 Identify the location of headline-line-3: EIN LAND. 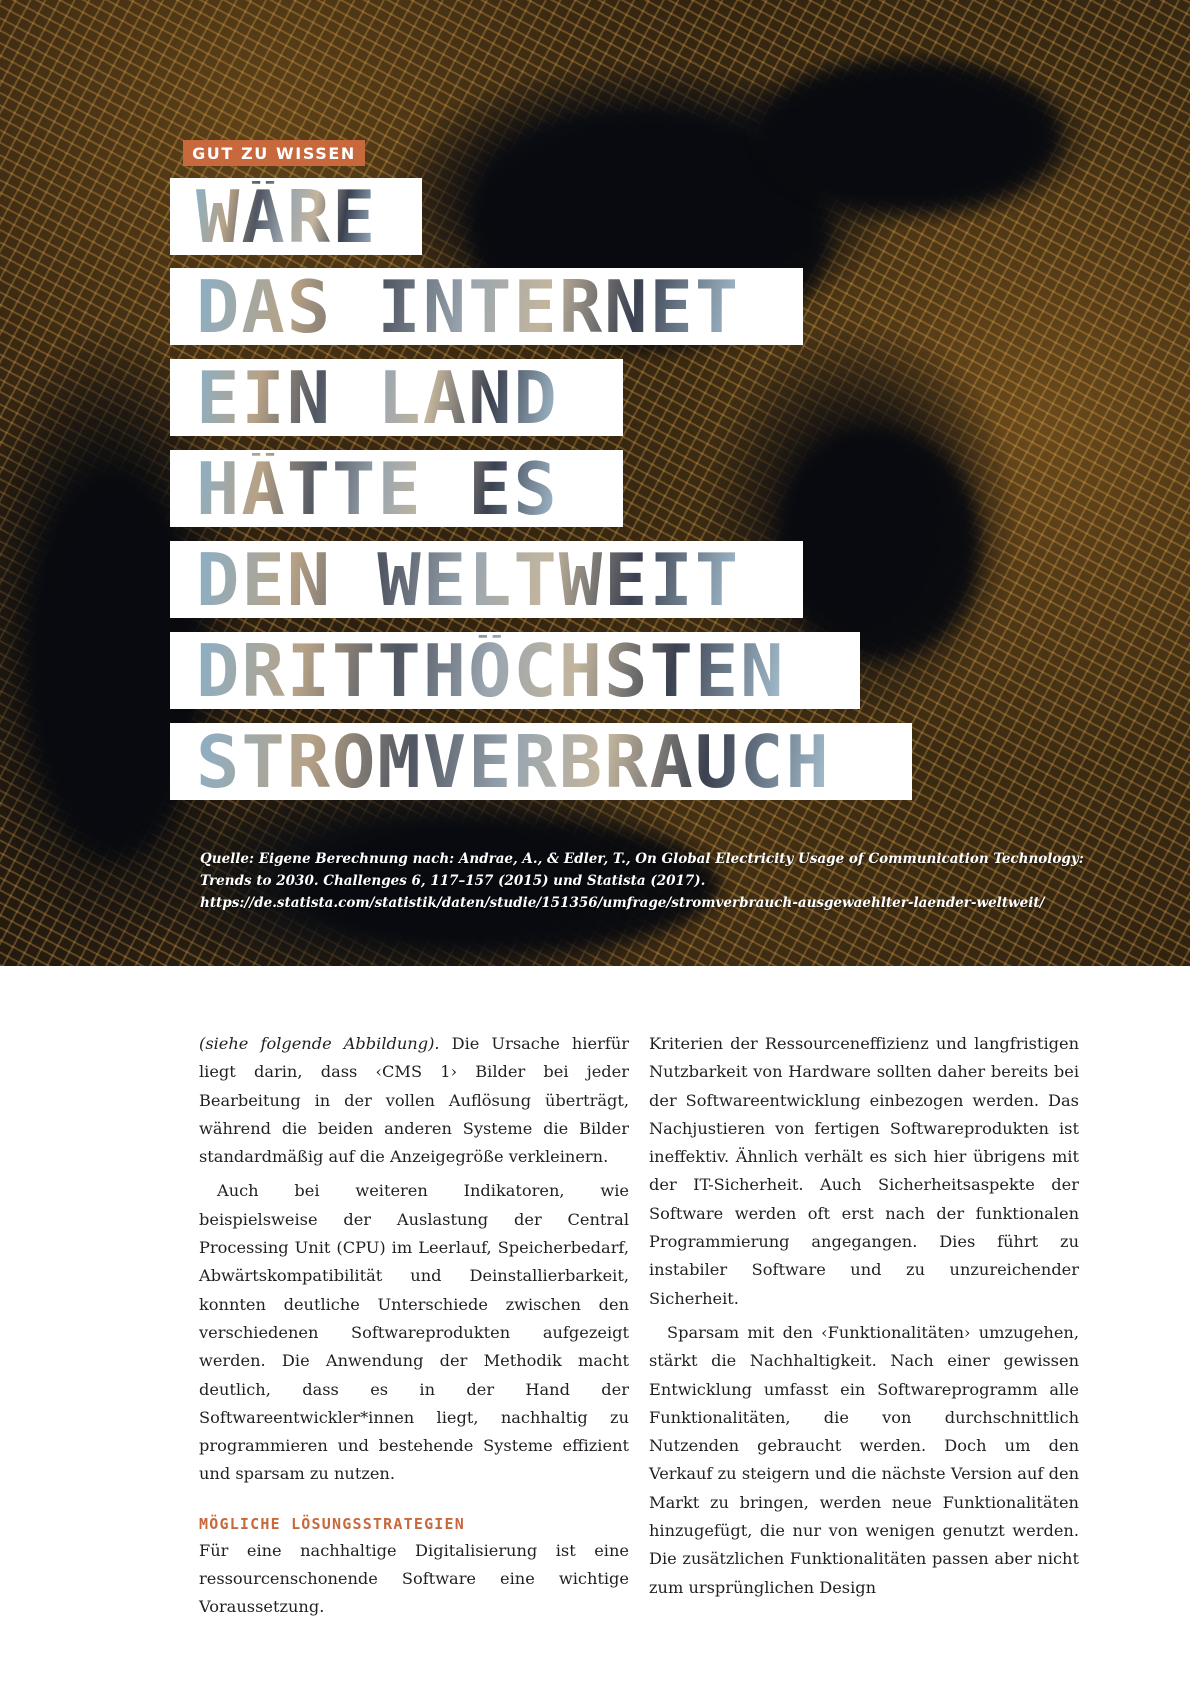
(396, 397).